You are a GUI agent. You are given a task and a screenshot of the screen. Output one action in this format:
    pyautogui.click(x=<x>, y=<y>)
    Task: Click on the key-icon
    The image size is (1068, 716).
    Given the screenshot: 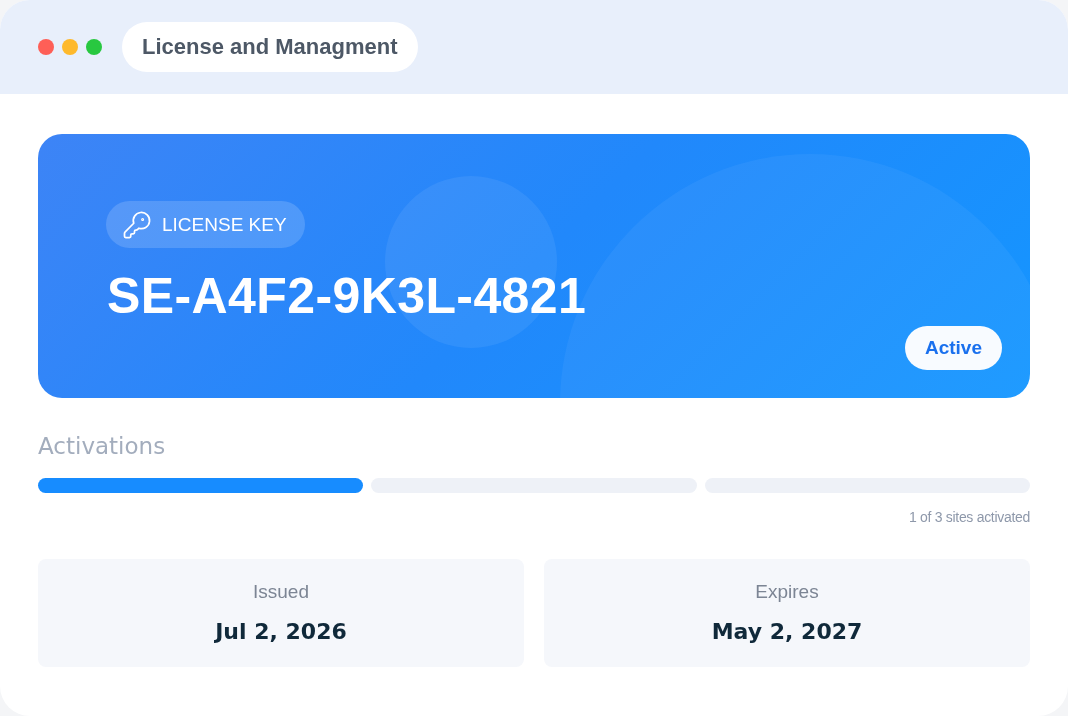 What is the action you would take?
    pyautogui.click(x=137, y=224)
    